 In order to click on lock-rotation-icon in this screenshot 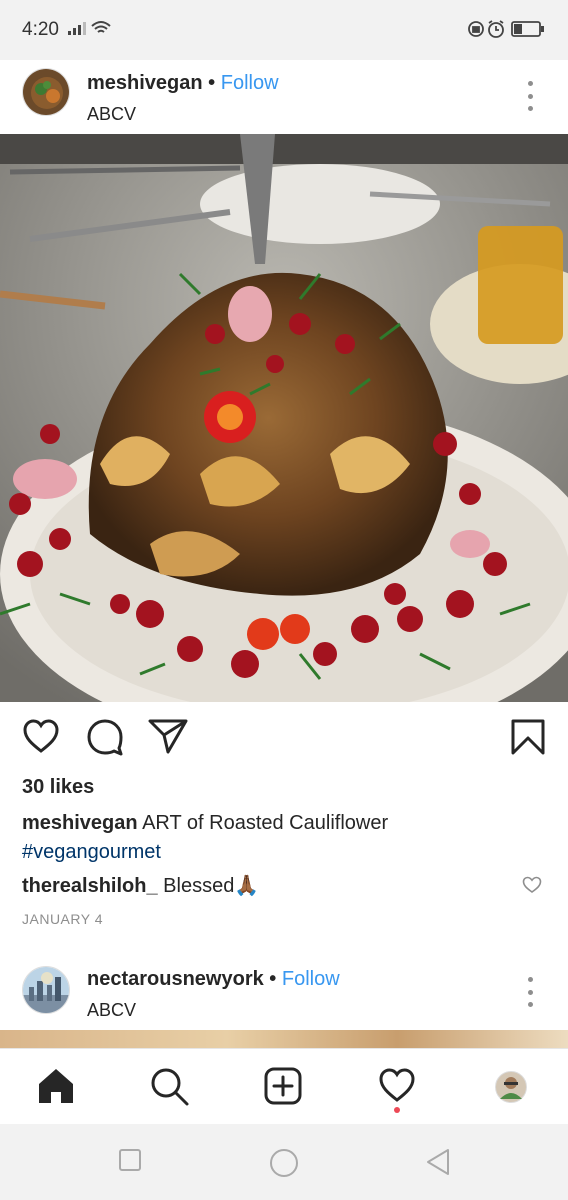, I will do `click(476, 29)`.